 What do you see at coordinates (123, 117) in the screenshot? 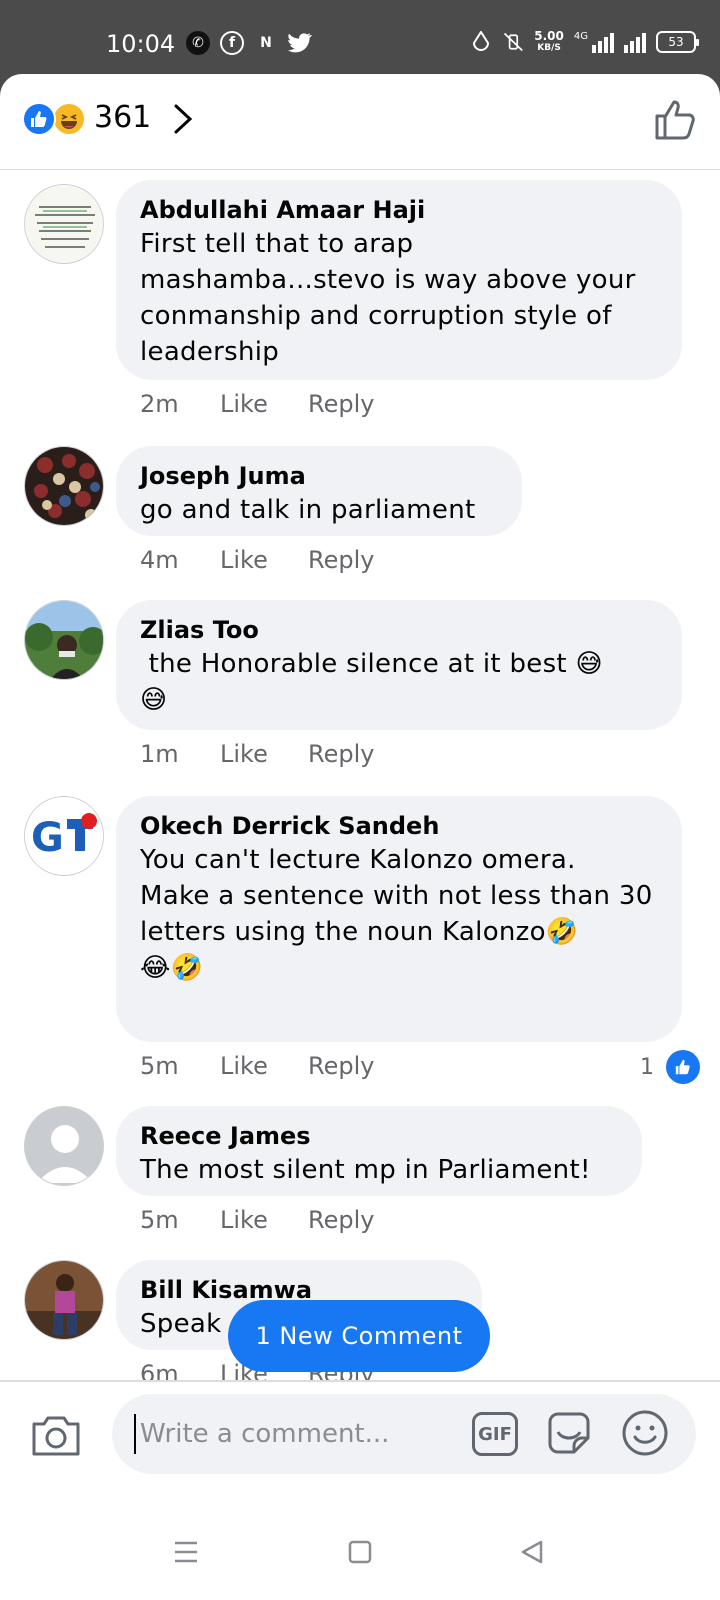
I see `reaction-count: 361` at bounding box center [123, 117].